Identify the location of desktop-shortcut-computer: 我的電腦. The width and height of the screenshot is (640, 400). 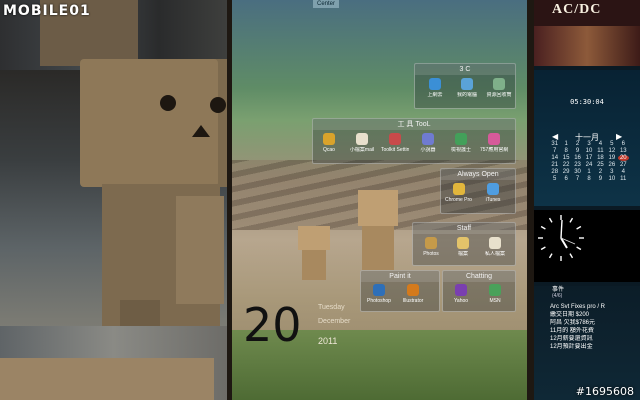
(467, 88).